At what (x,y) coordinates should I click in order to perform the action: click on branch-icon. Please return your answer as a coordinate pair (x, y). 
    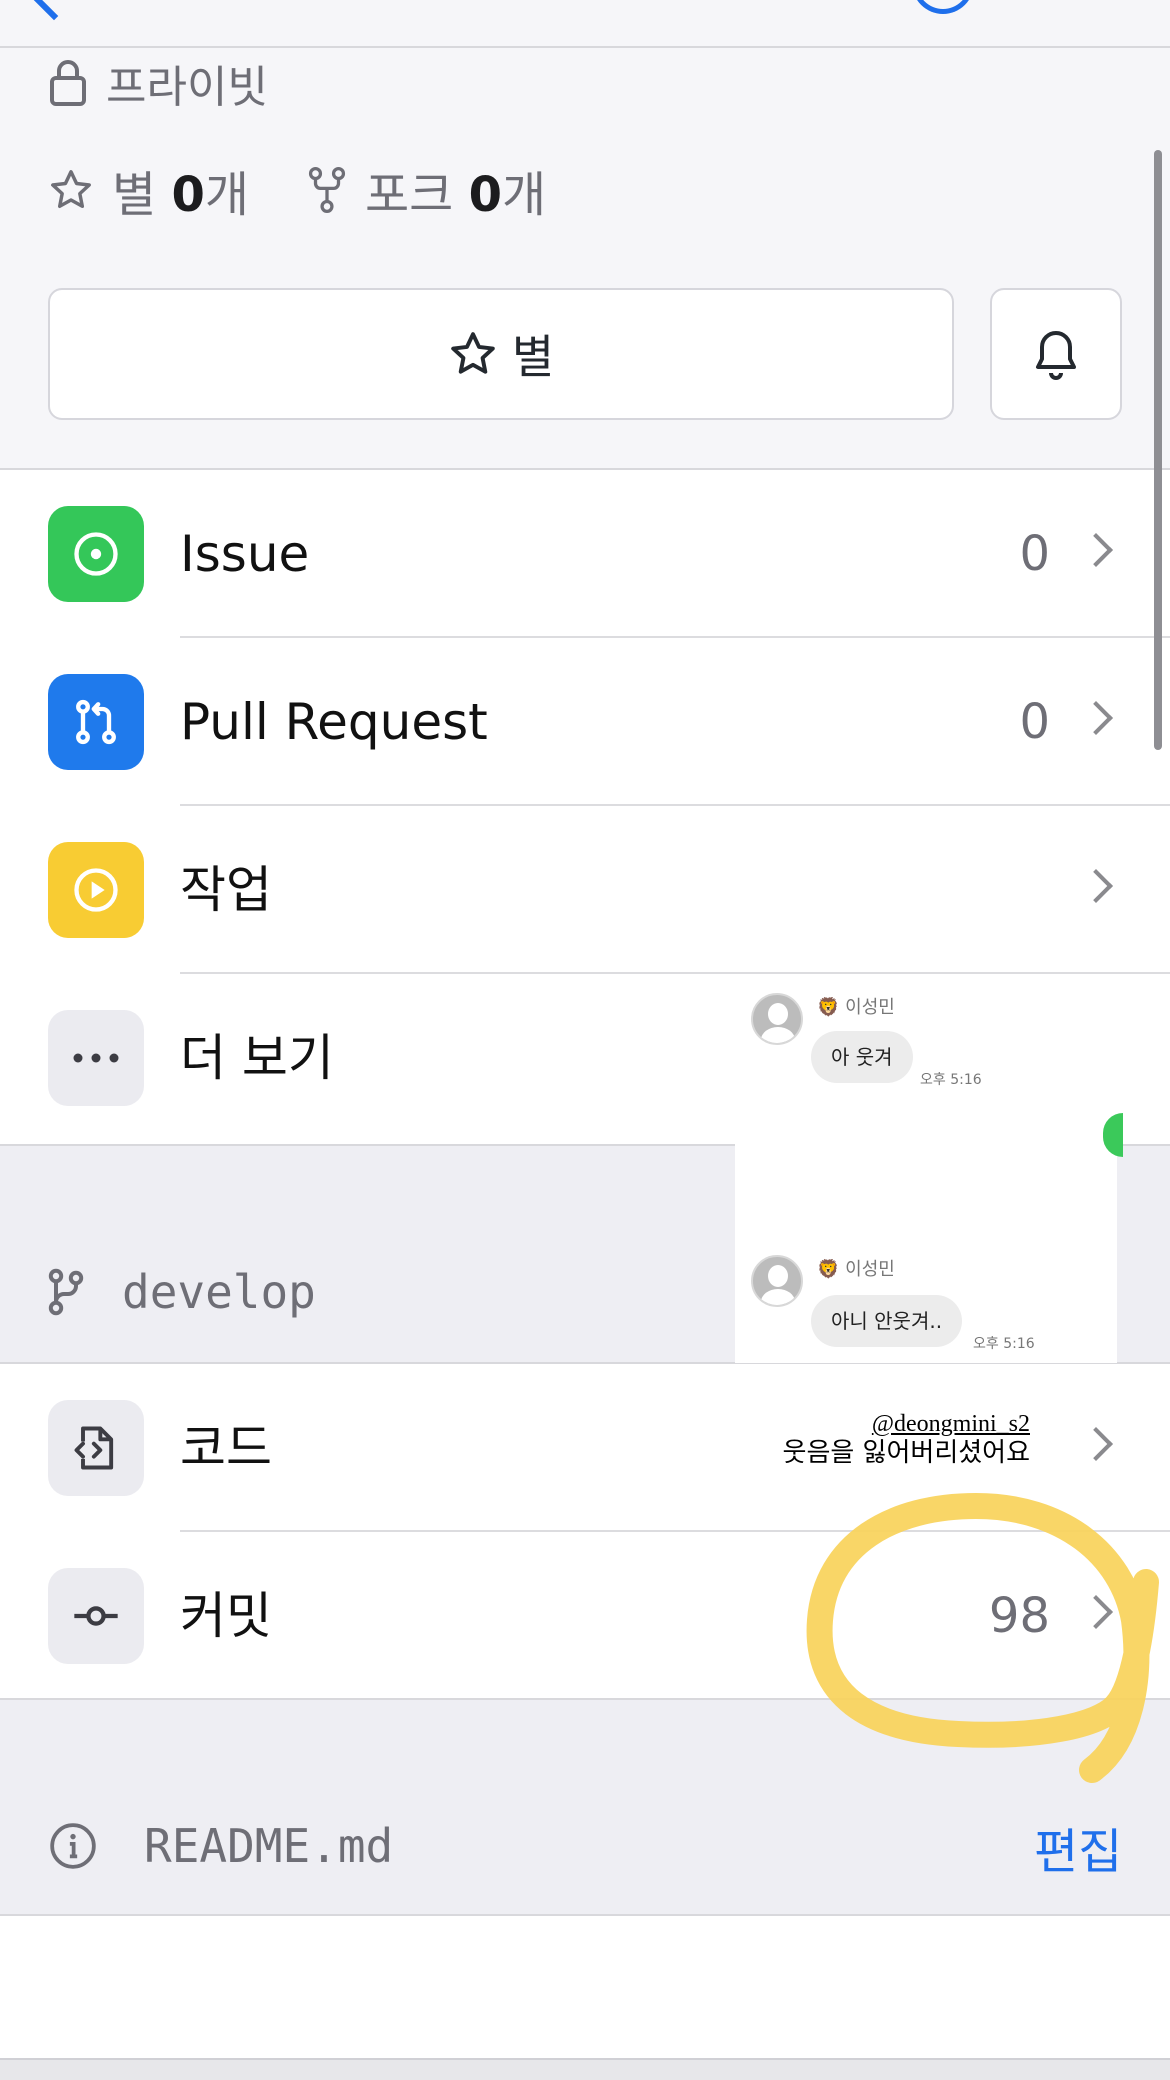
    Looking at the image, I should click on (66, 1292).